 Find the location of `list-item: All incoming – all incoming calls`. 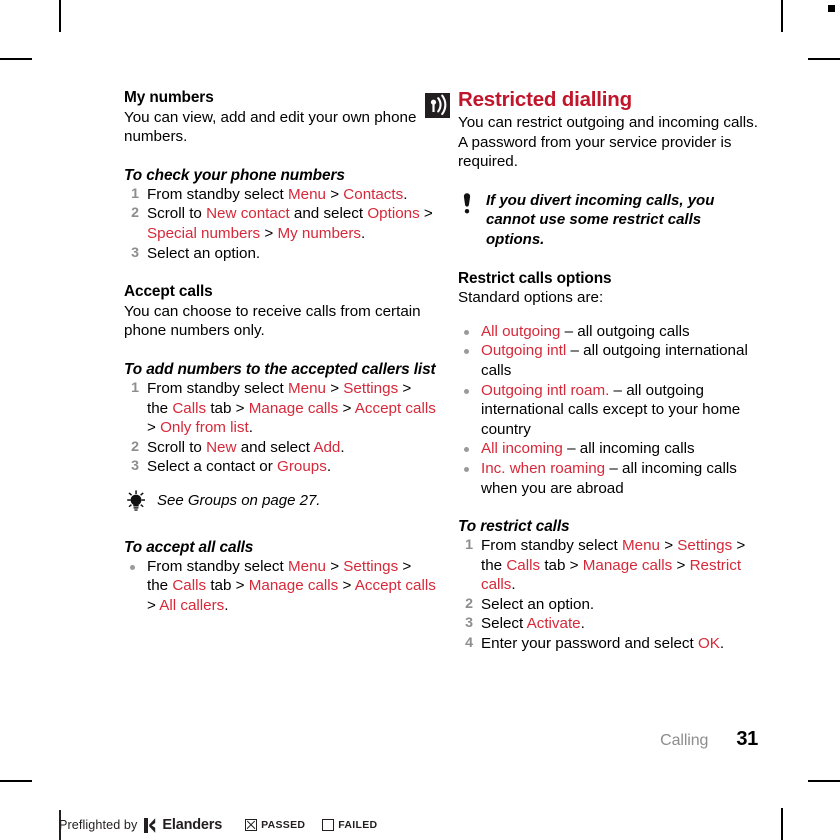

list-item: All incoming – all incoming calls is located at coordinates (608, 449).